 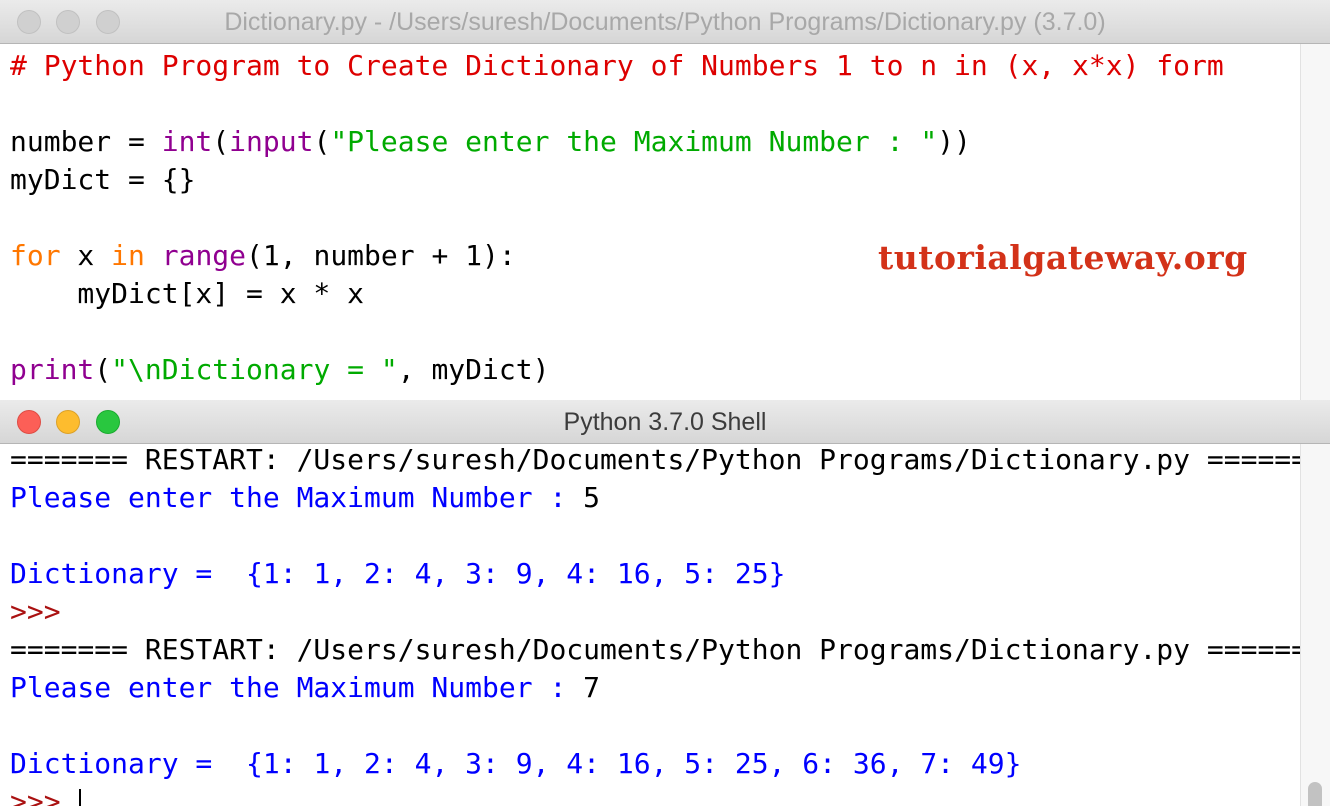 I want to click on code-line: print("\nDictionary = ", myDict), so click(x=617, y=370).